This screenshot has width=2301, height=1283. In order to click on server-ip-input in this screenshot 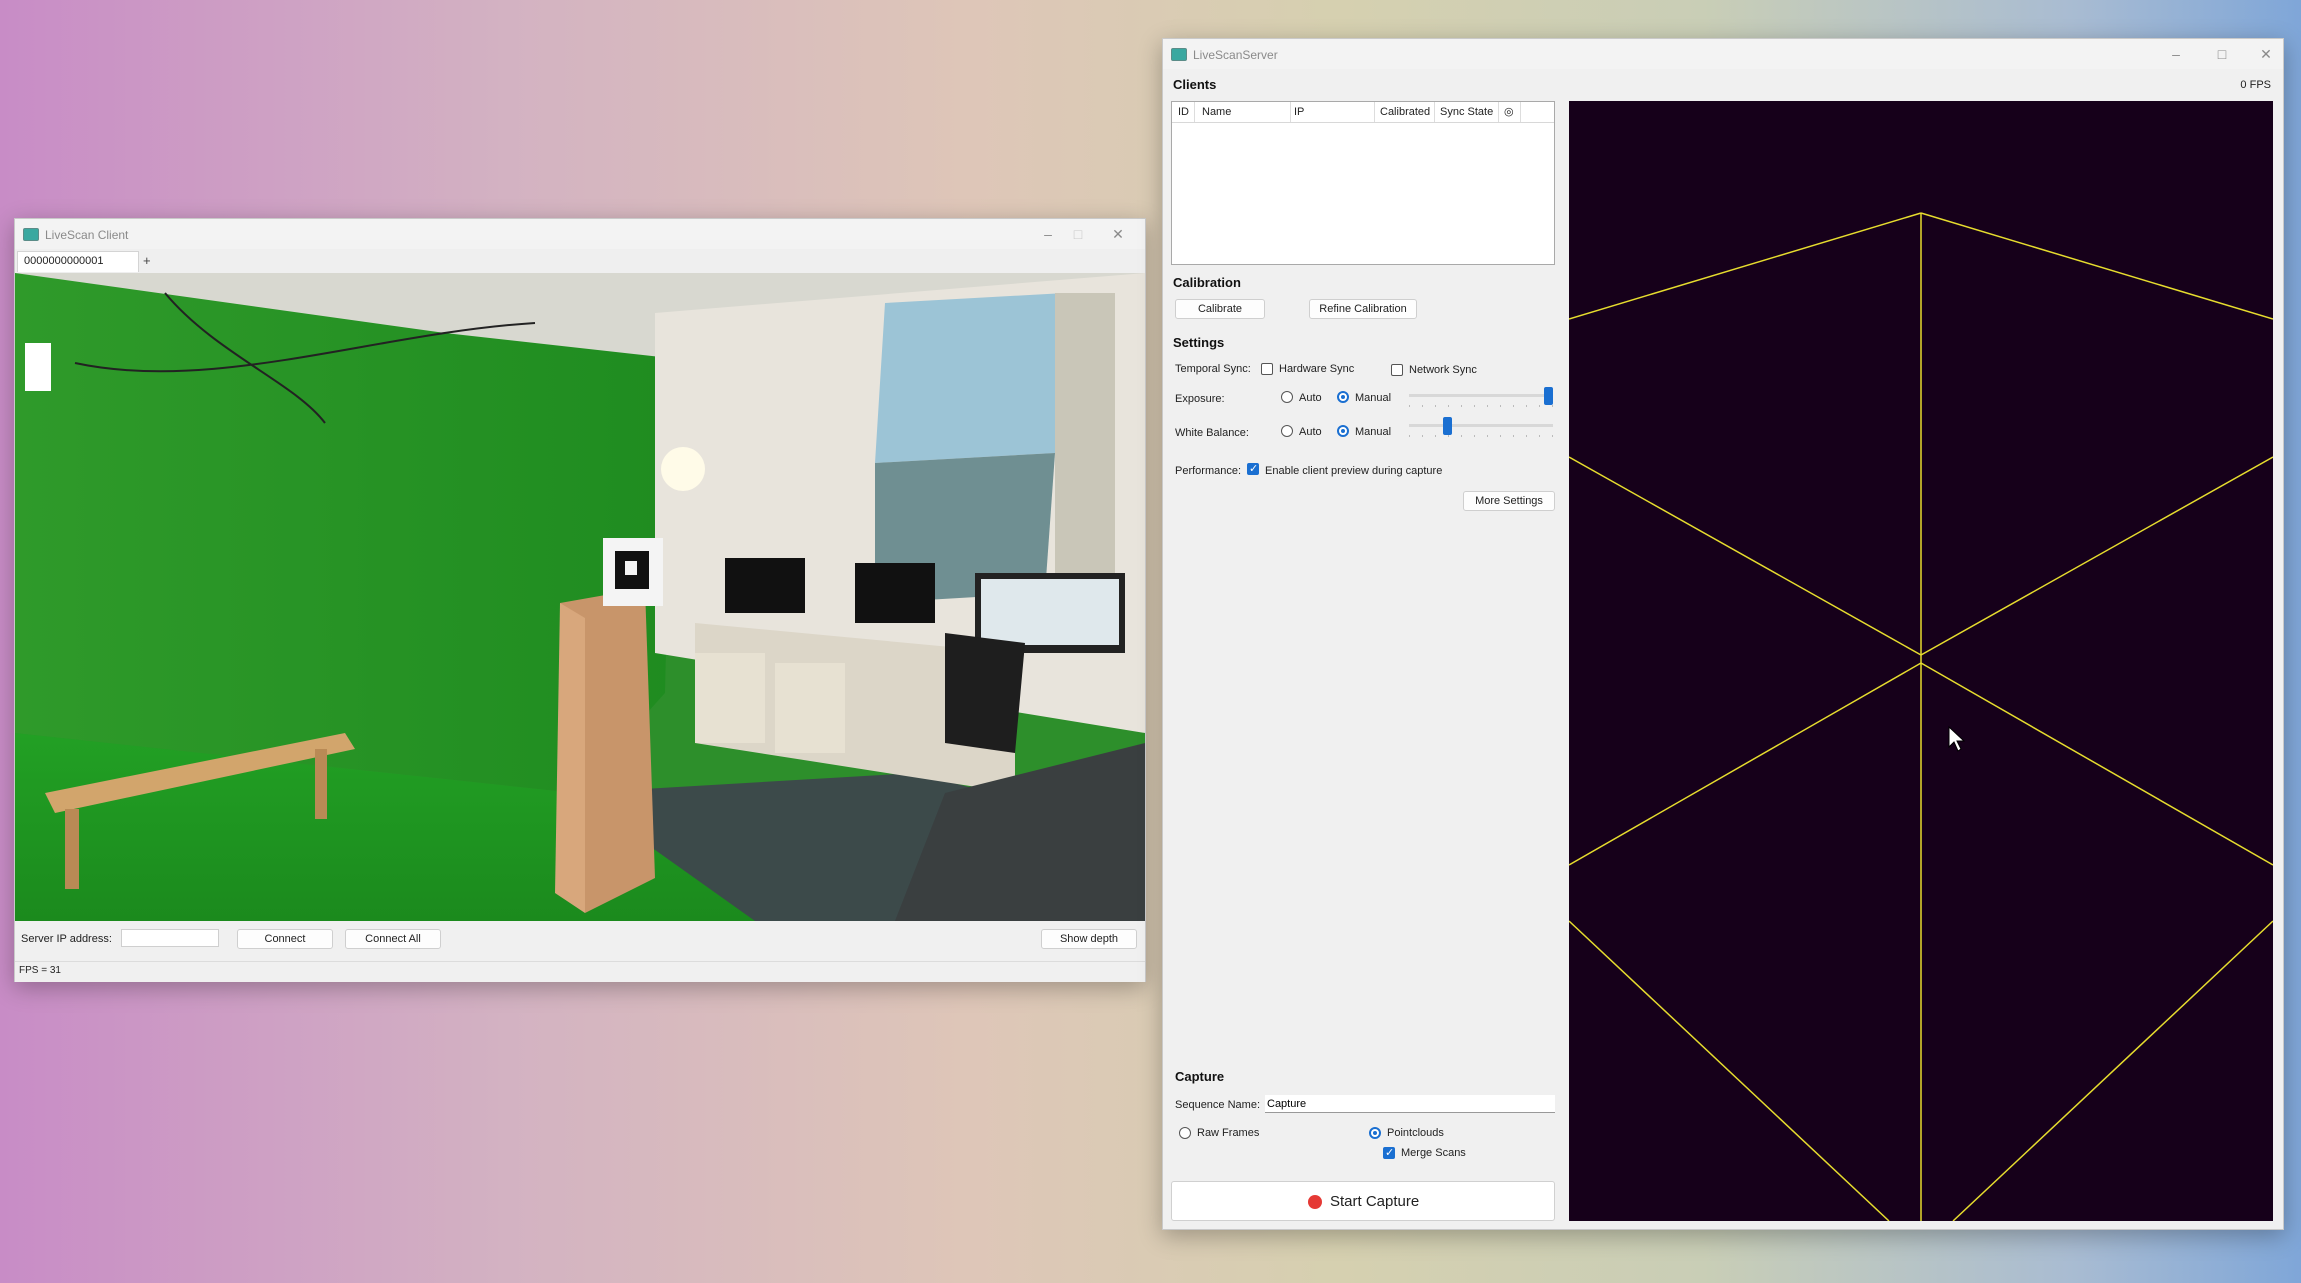, I will do `click(170, 938)`.